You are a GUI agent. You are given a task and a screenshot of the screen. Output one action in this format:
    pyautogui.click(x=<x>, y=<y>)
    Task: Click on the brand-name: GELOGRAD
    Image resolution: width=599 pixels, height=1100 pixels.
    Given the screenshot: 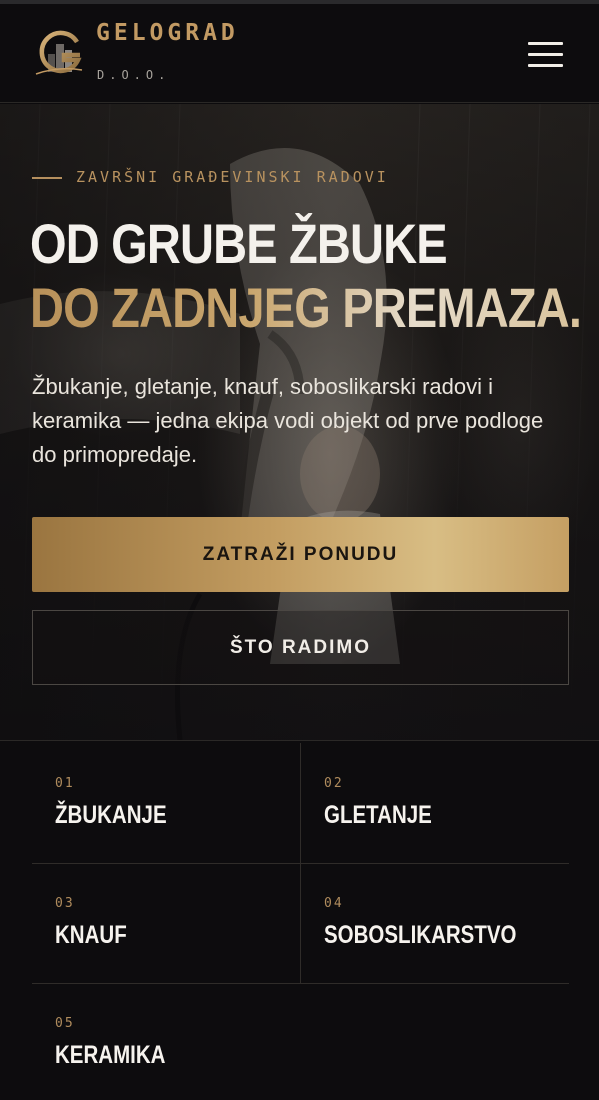 What is the action you would take?
    pyautogui.click(x=167, y=33)
    